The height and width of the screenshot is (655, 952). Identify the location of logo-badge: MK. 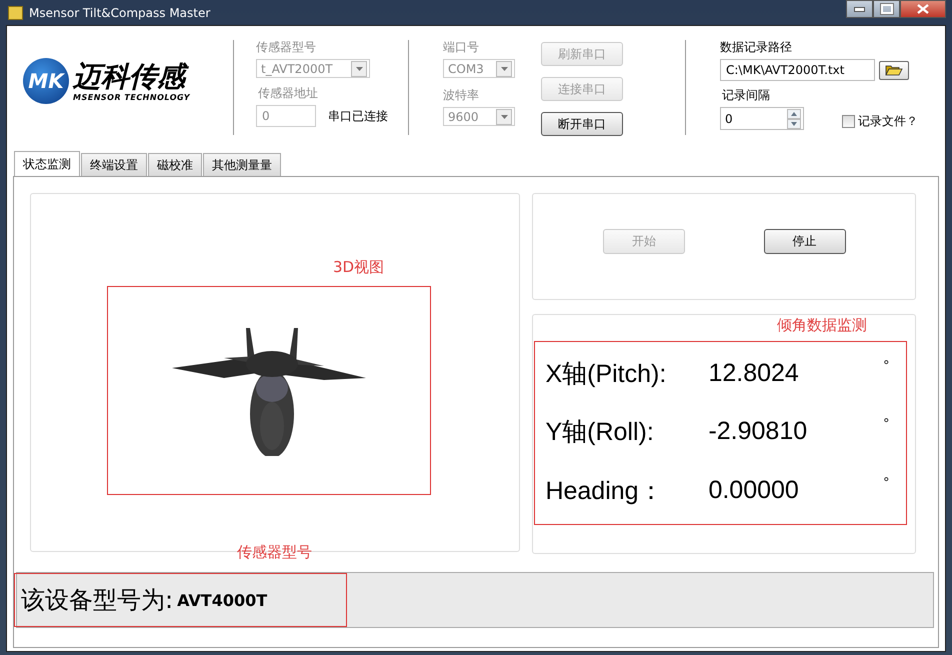
(46, 81).